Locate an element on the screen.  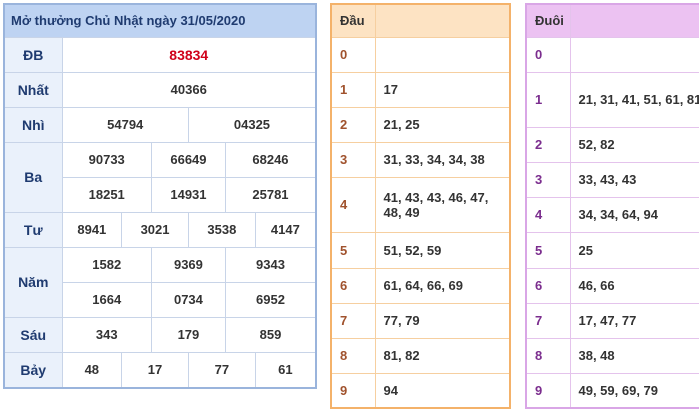
dau-row: 3 31, 33, 34, 34, 38 is located at coordinates (420, 159).